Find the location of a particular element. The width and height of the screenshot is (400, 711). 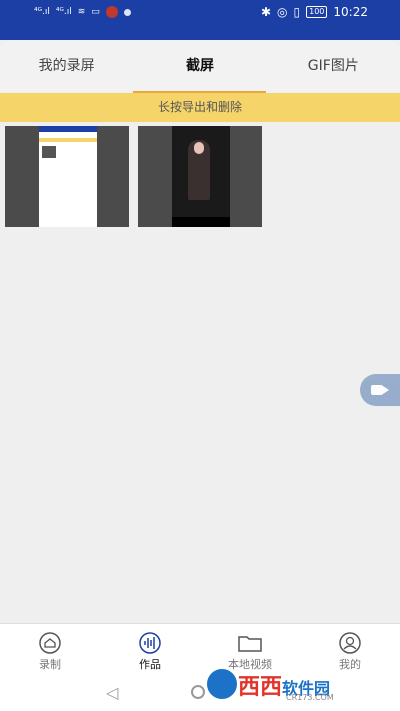

user-icon is located at coordinates (350, 643).